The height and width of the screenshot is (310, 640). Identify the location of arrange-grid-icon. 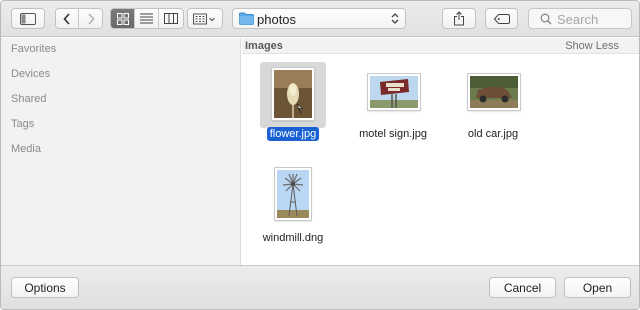
(204, 18).